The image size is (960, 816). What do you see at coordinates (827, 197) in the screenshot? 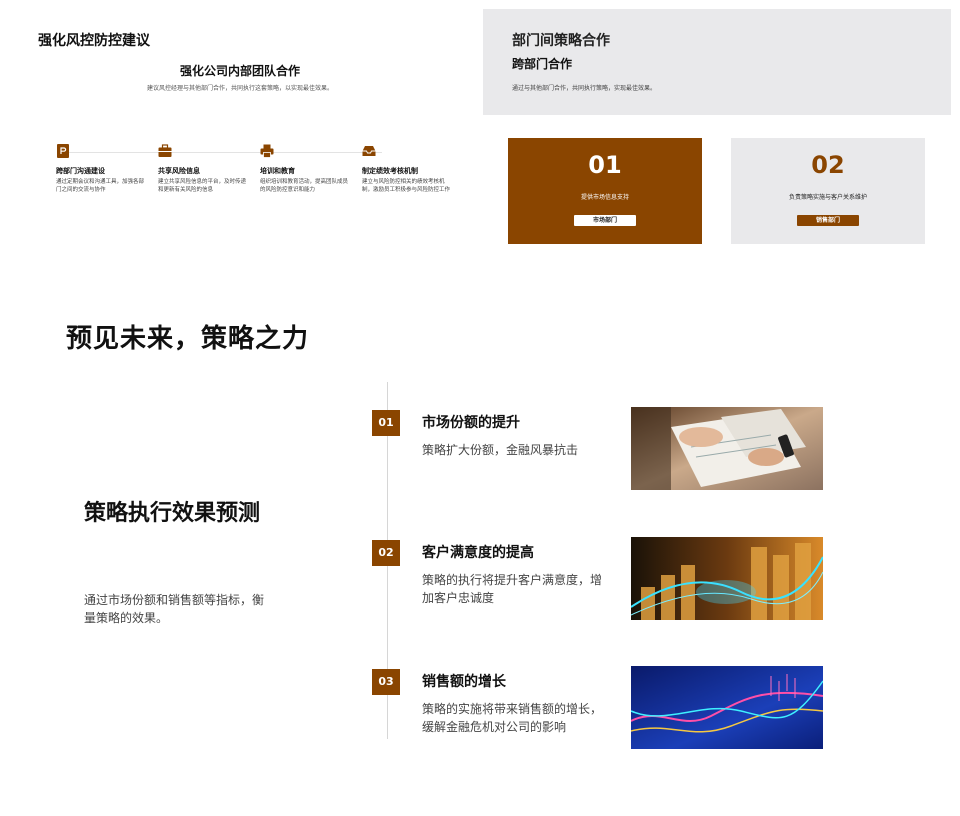
I see `card-description: 负责策略实施与客户关系维护` at bounding box center [827, 197].